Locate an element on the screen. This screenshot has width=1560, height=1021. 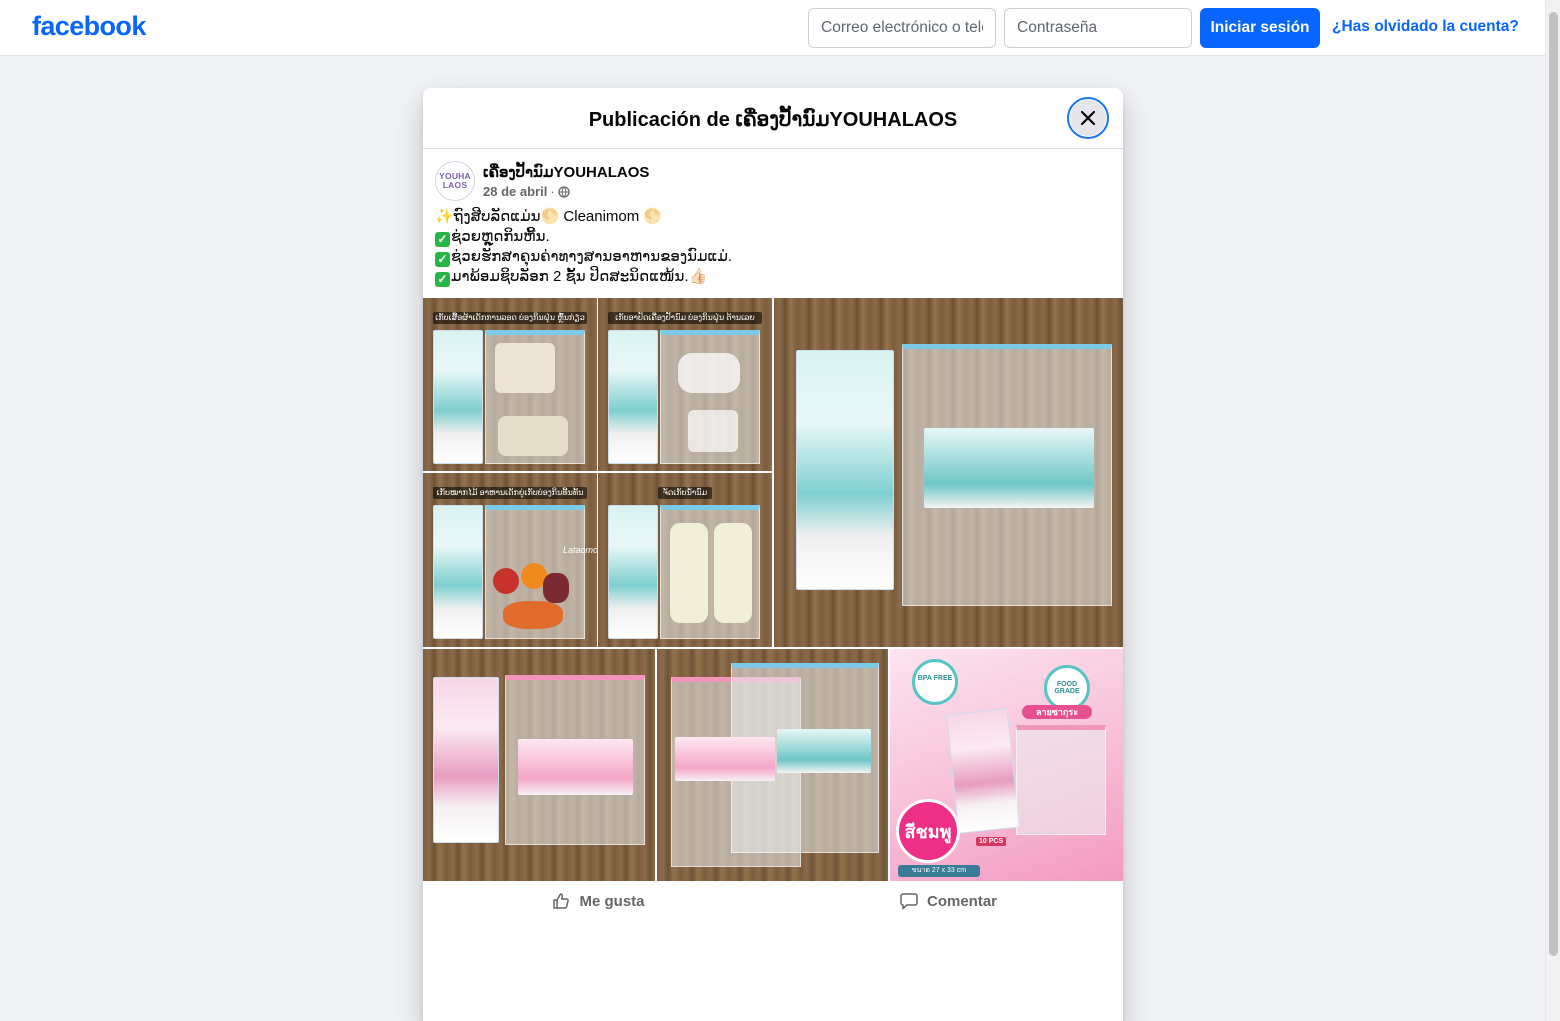
page-scrollbar is located at coordinates (1552, 510).